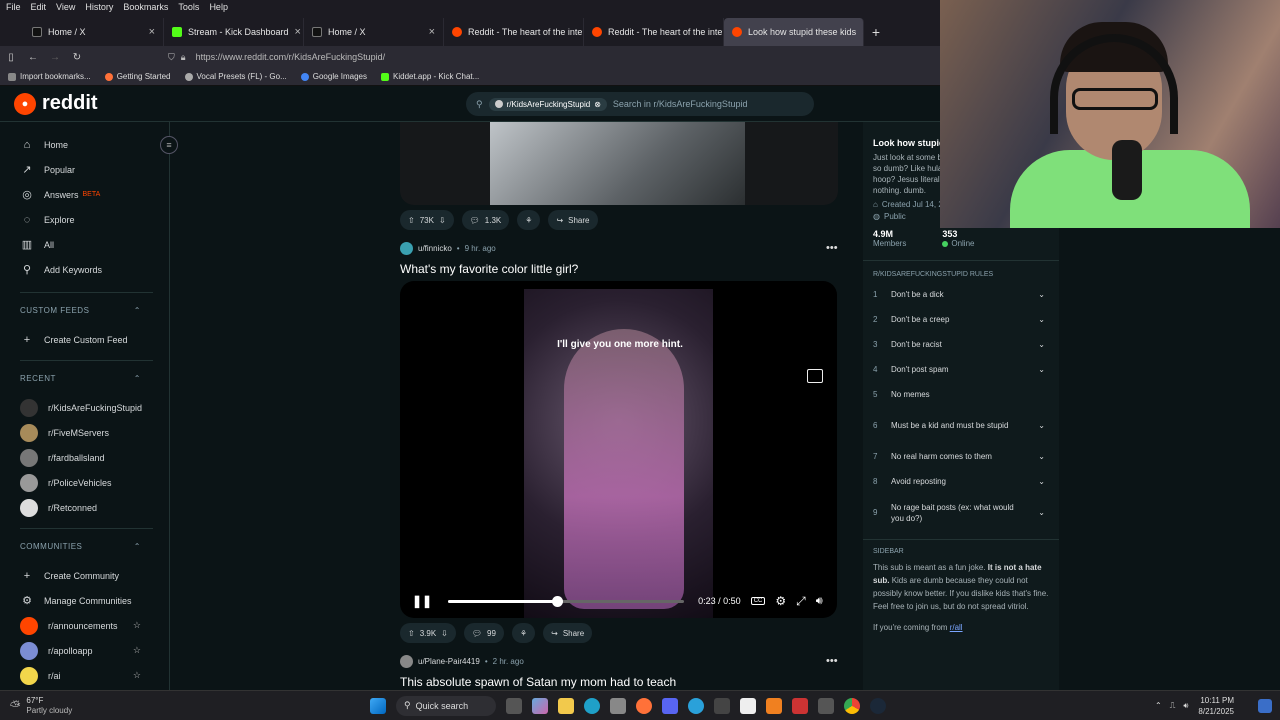 Image resolution: width=1280 pixels, height=720 pixels. Describe the element at coordinates (722, 705) in the screenshot. I see `rockstar-icon` at that location.